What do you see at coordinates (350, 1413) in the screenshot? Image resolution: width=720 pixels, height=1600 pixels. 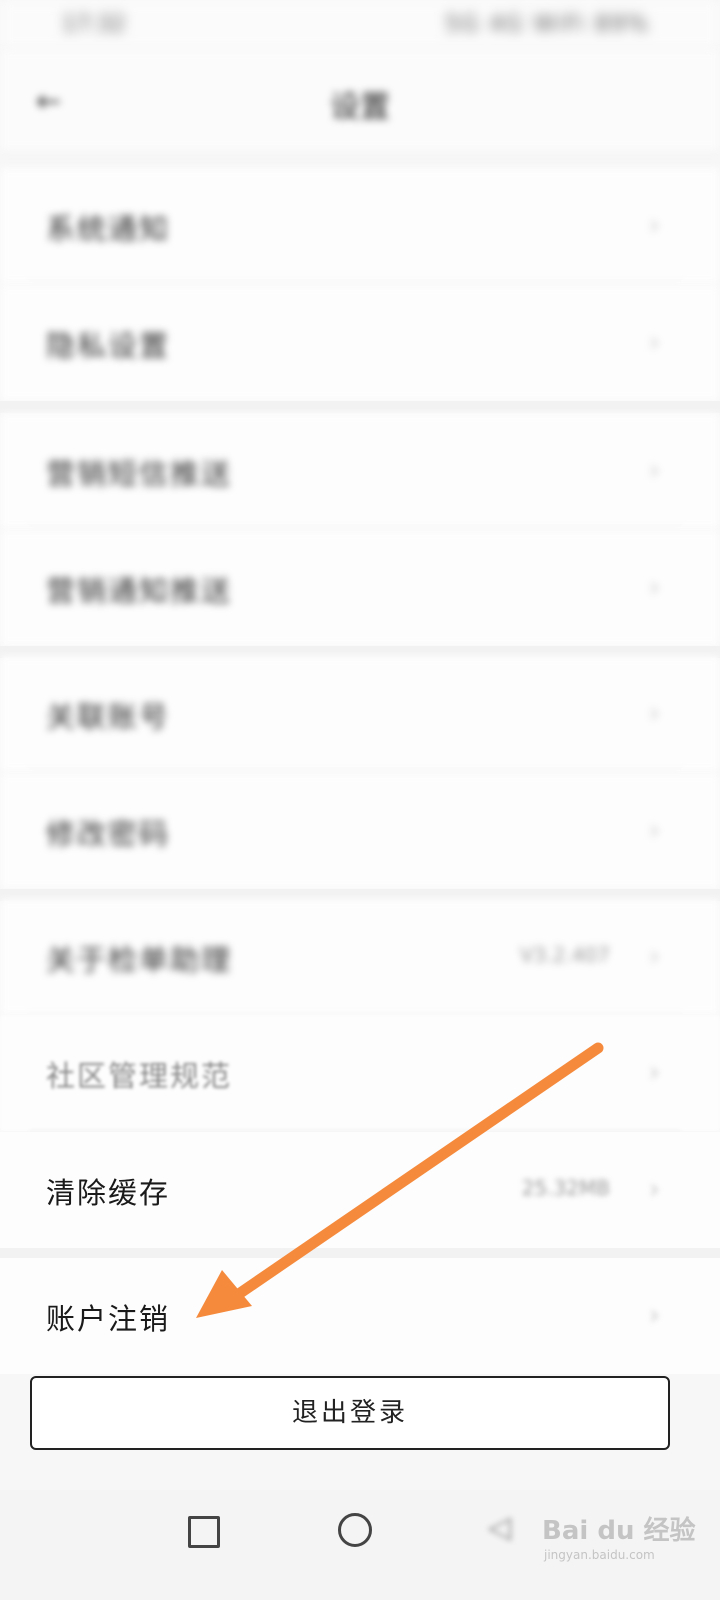 I see `logout-button: 退出登录` at bounding box center [350, 1413].